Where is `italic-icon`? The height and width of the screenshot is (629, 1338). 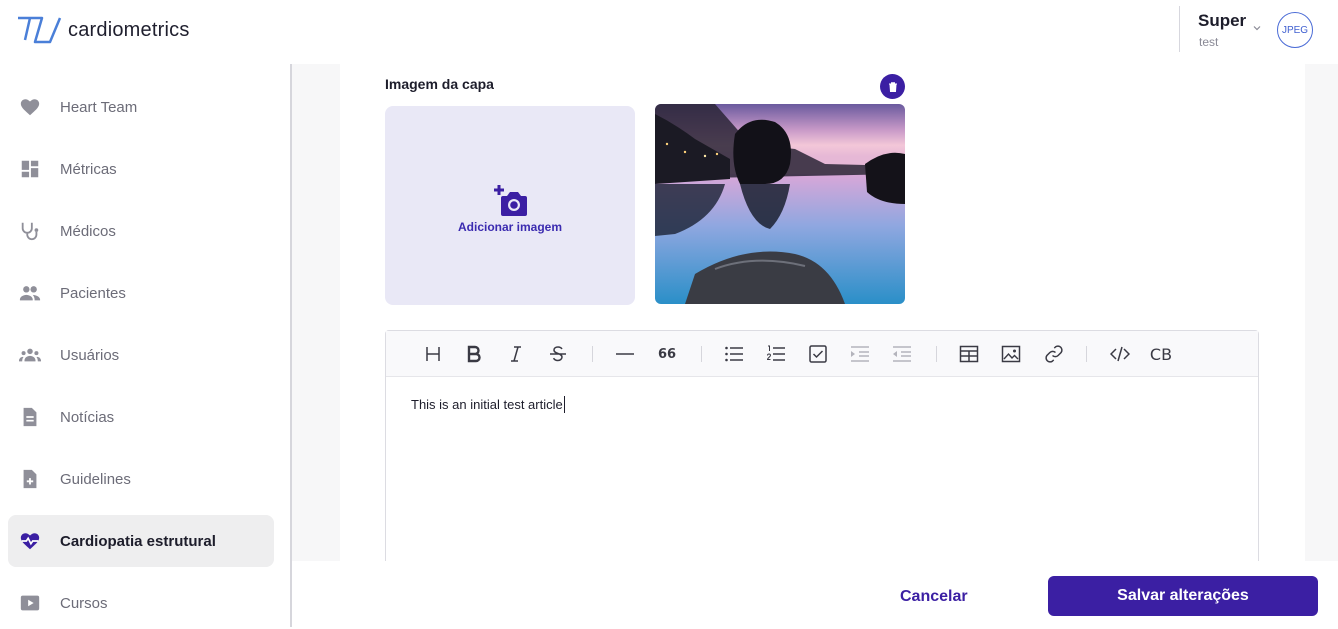 italic-icon is located at coordinates (516, 354).